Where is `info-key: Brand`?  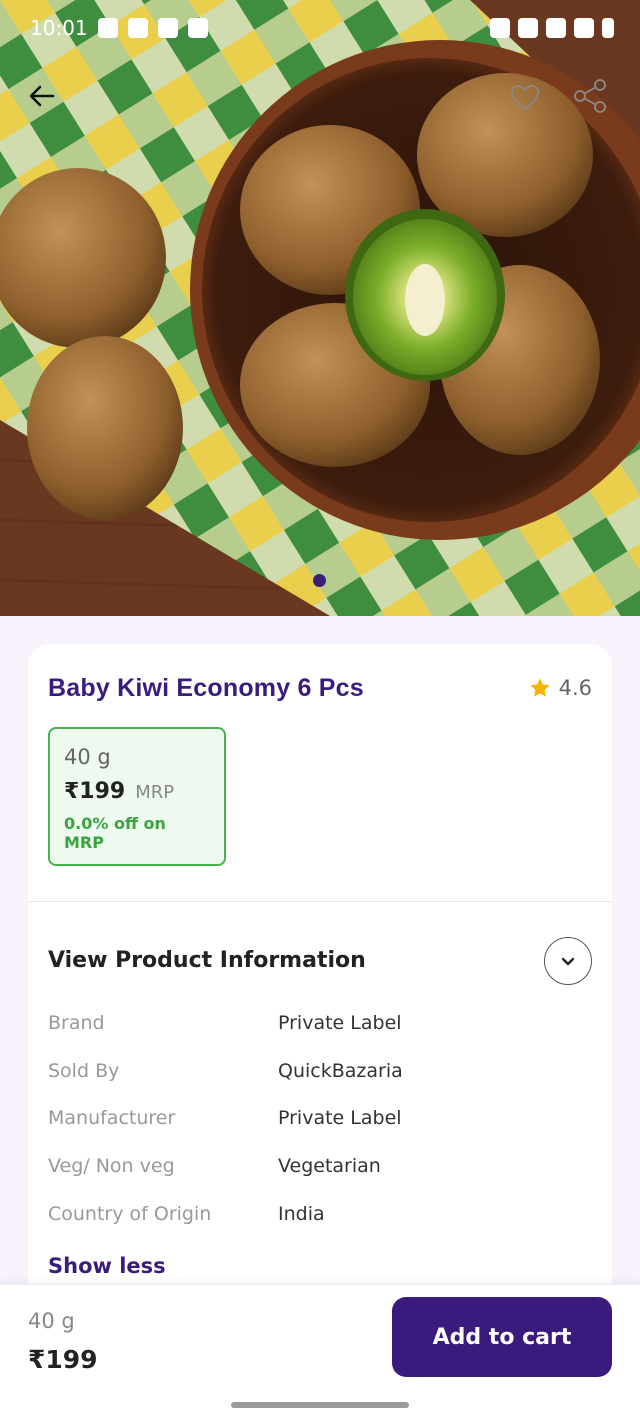 info-key: Brand is located at coordinates (76, 1023).